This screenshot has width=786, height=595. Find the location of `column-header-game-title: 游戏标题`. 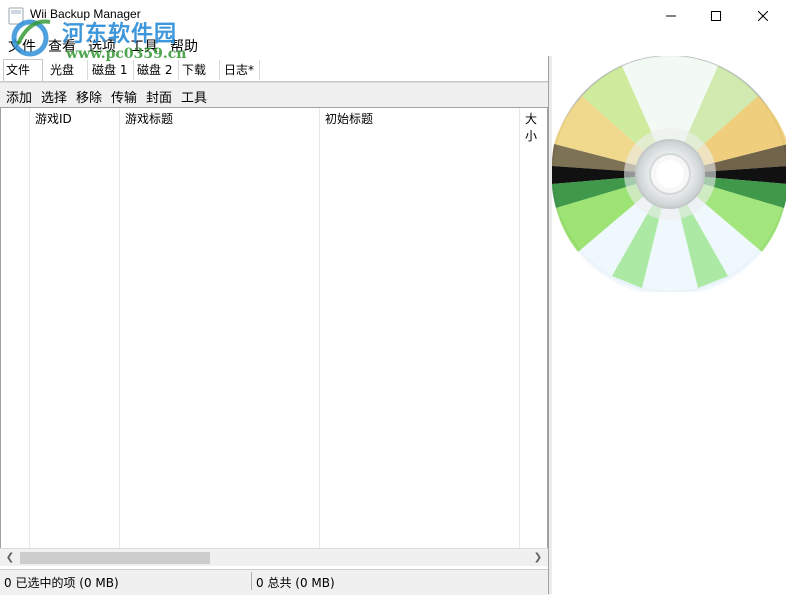

column-header-game-title: 游戏标题 is located at coordinates (149, 118).